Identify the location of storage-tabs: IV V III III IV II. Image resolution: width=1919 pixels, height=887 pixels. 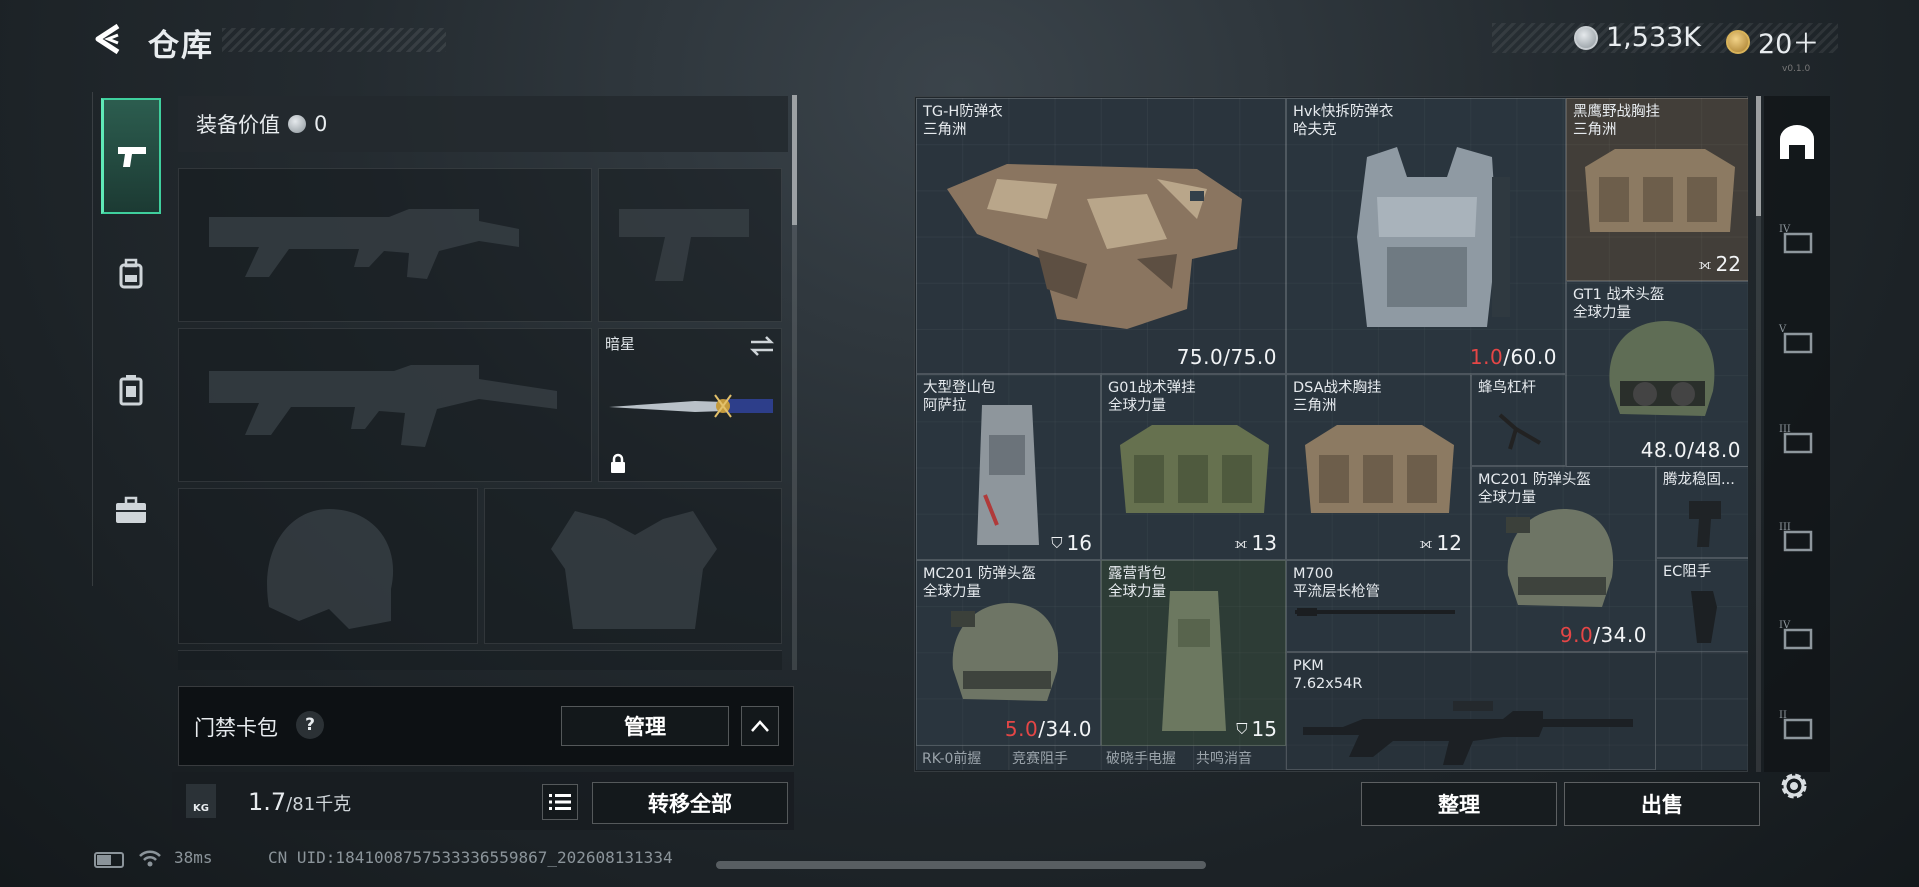
(1797, 434).